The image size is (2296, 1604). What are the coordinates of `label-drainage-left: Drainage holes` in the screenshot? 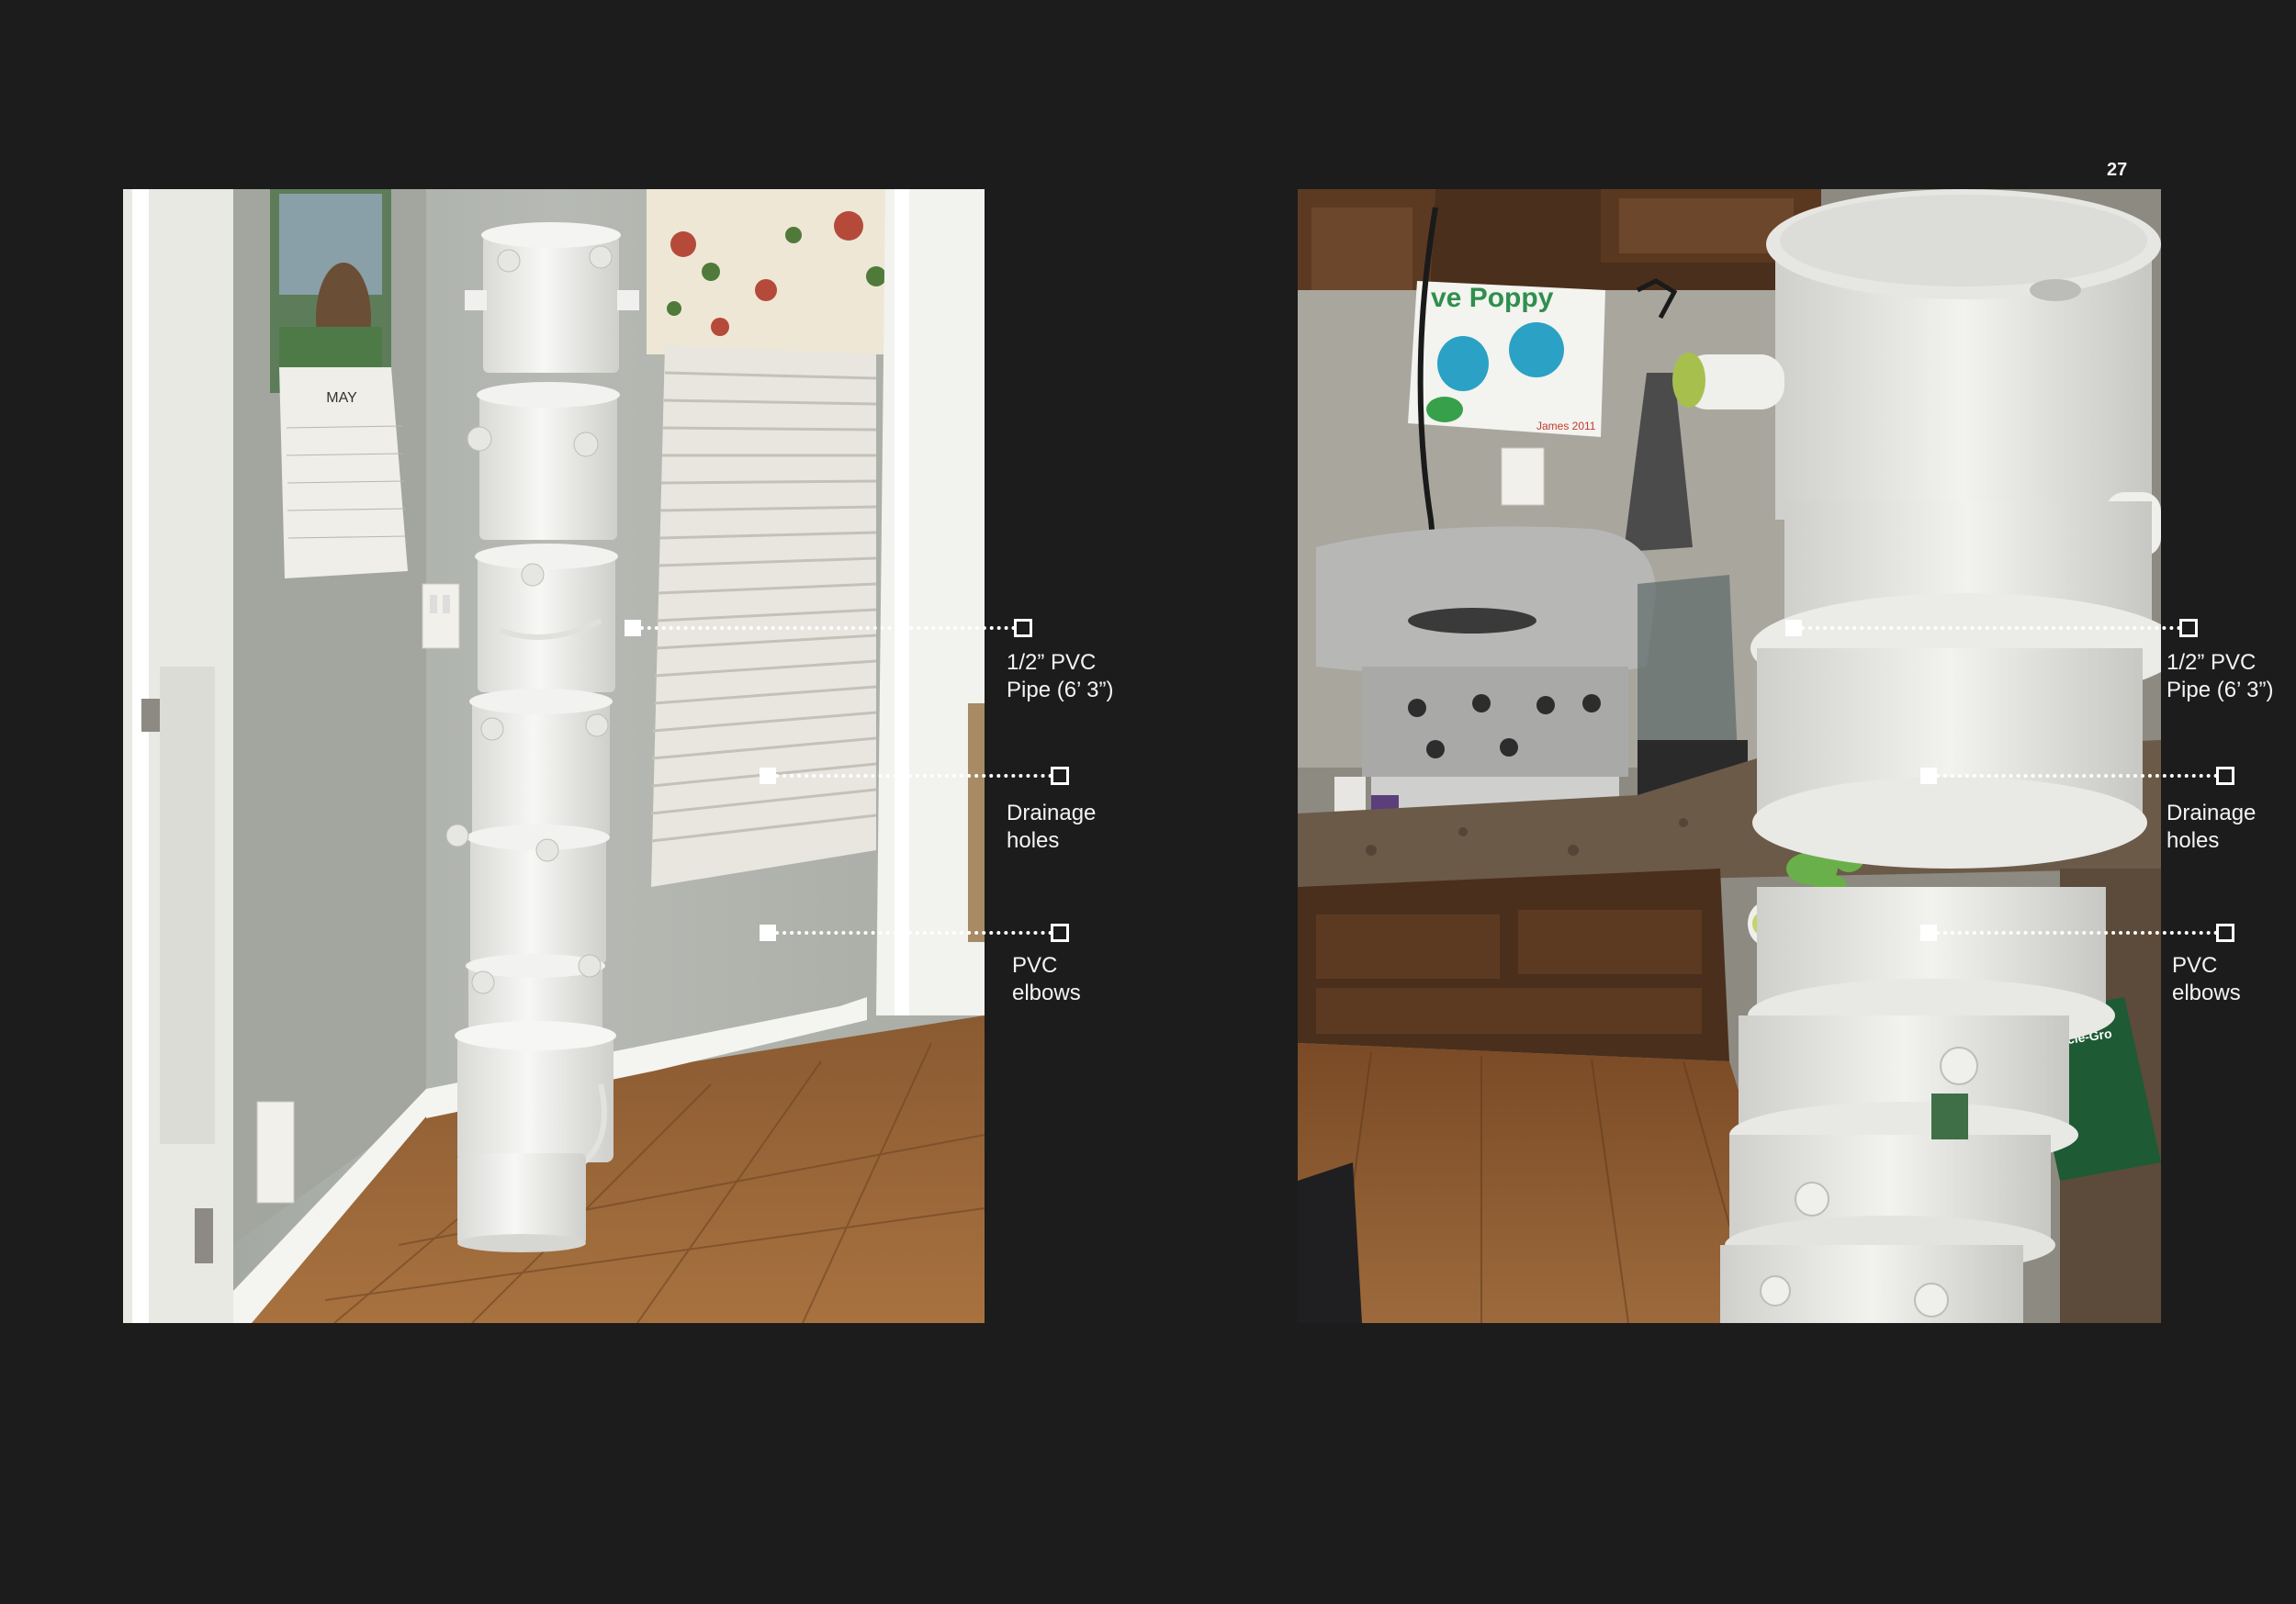 It's located at (1052, 827).